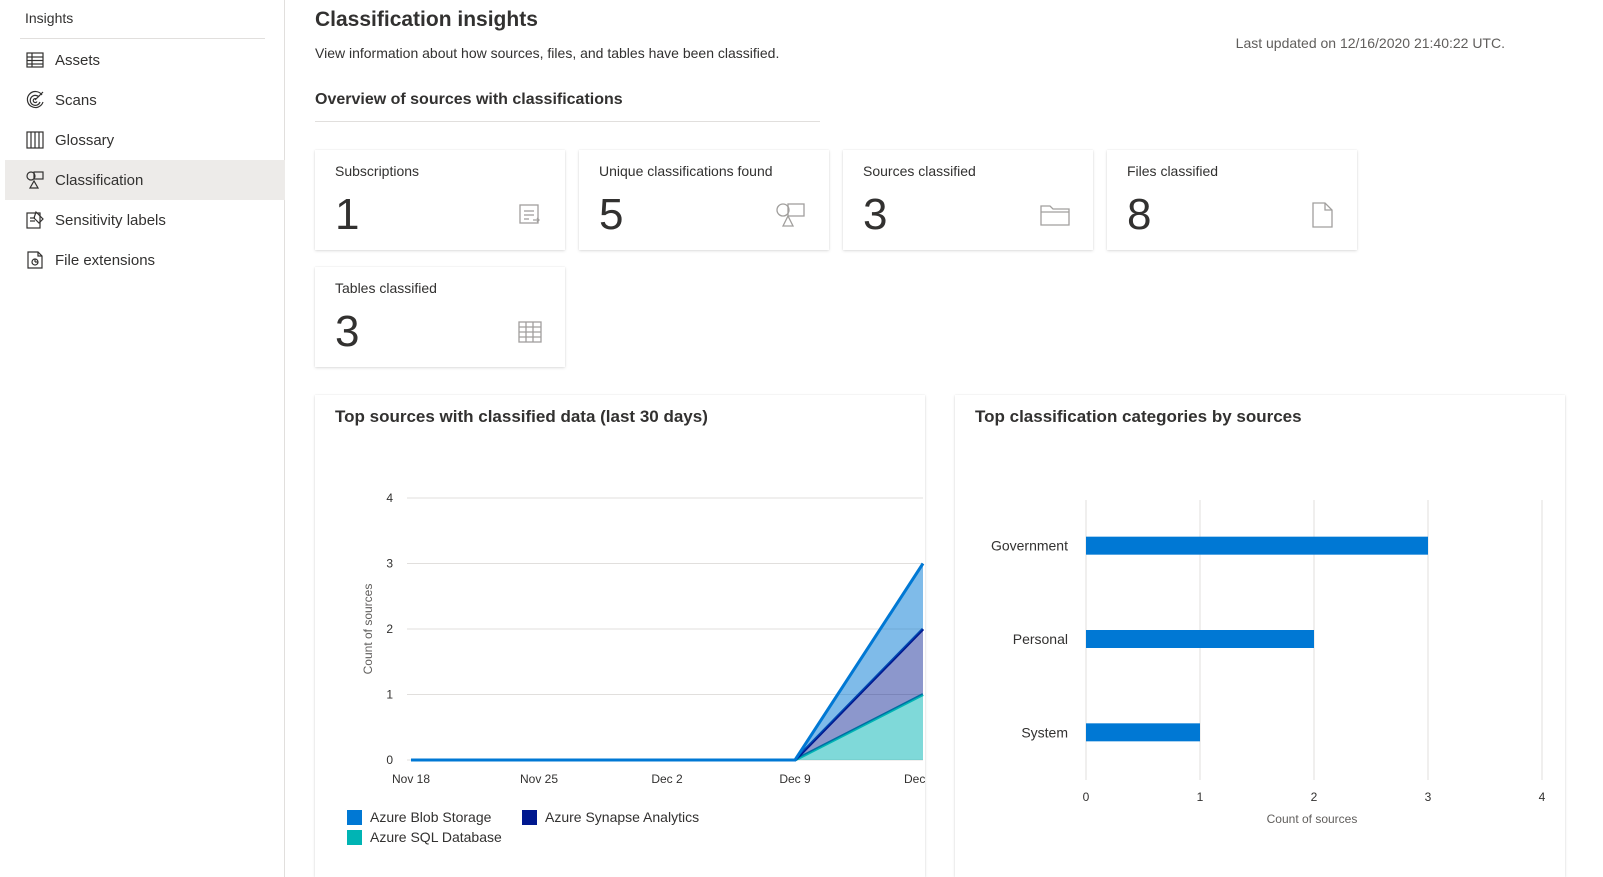 This screenshot has width=1603, height=877. I want to click on legend-item-synapse: Azure Synapse Analytics, so click(610, 817).